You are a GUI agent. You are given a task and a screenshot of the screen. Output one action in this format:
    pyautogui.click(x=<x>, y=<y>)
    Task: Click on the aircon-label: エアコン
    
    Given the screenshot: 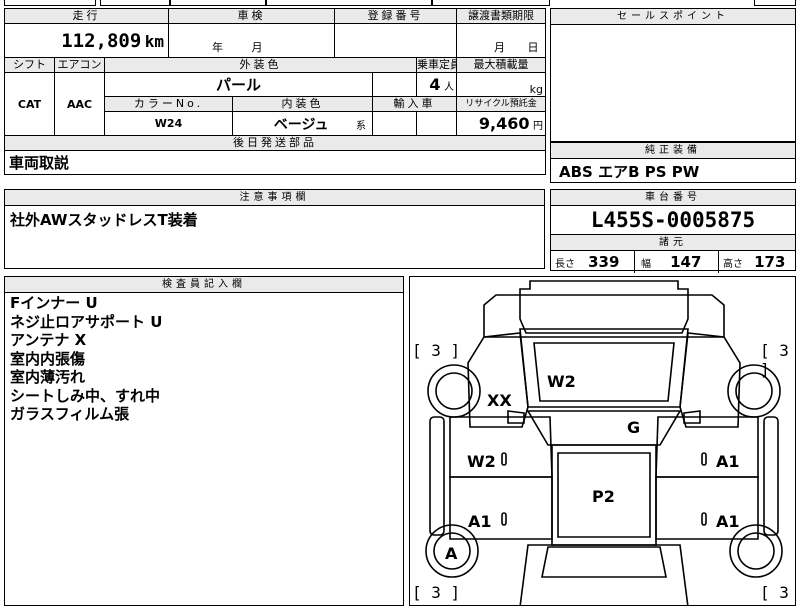 What is the action you would take?
    pyautogui.click(x=79, y=65)
    